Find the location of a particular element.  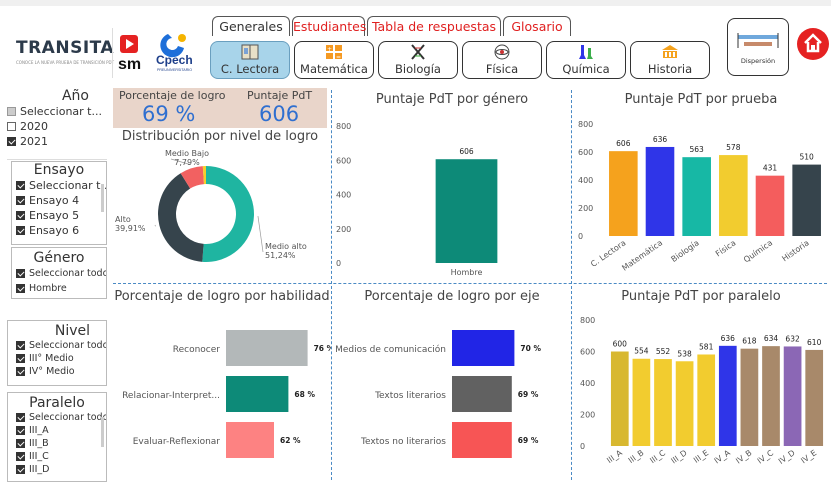

donut-label: Medio alto is located at coordinates (286, 246).